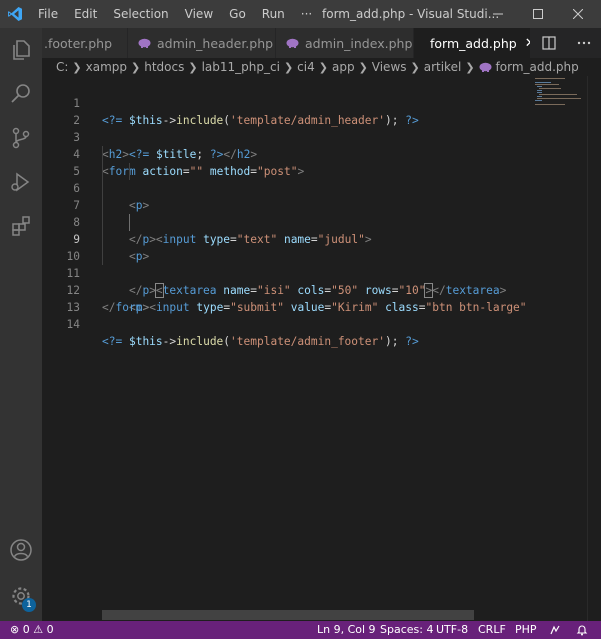  I want to click on tab-admin-index: admin_index.php, so click(345, 43).